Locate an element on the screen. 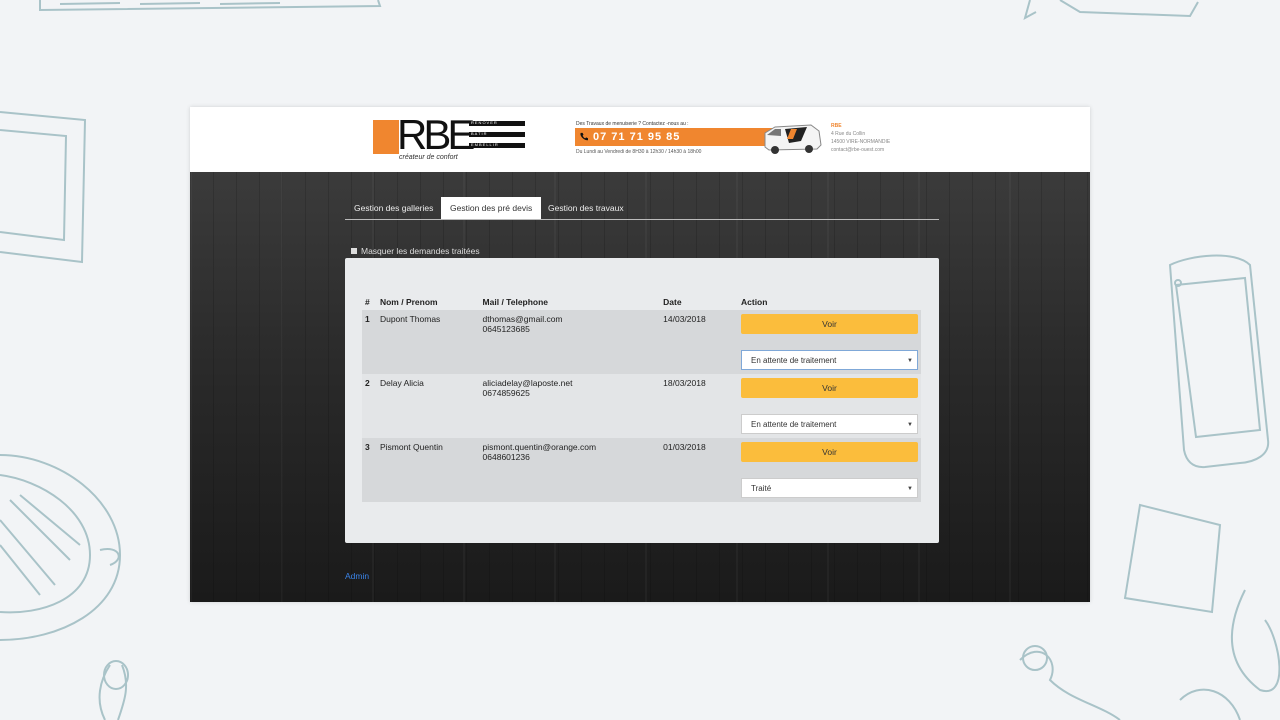  hide-processed-filter: Masquer les demandes traitées is located at coordinates (415, 251).